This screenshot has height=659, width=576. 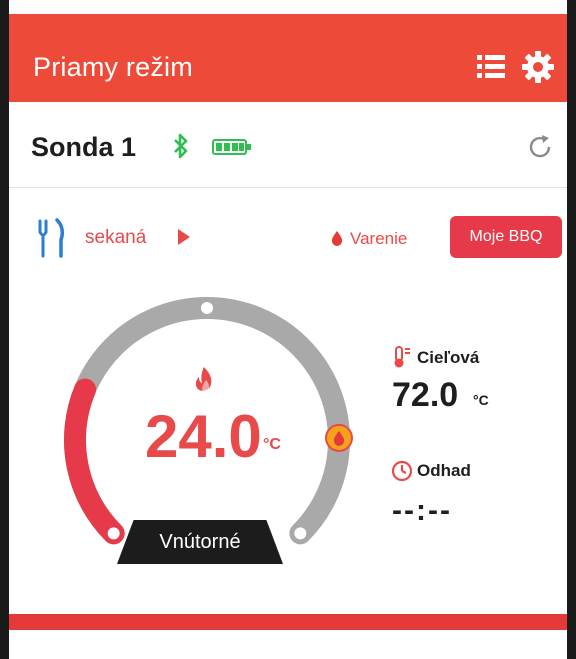 What do you see at coordinates (94, 461) in the screenshot?
I see `gauge-progress` at bounding box center [94, 461].